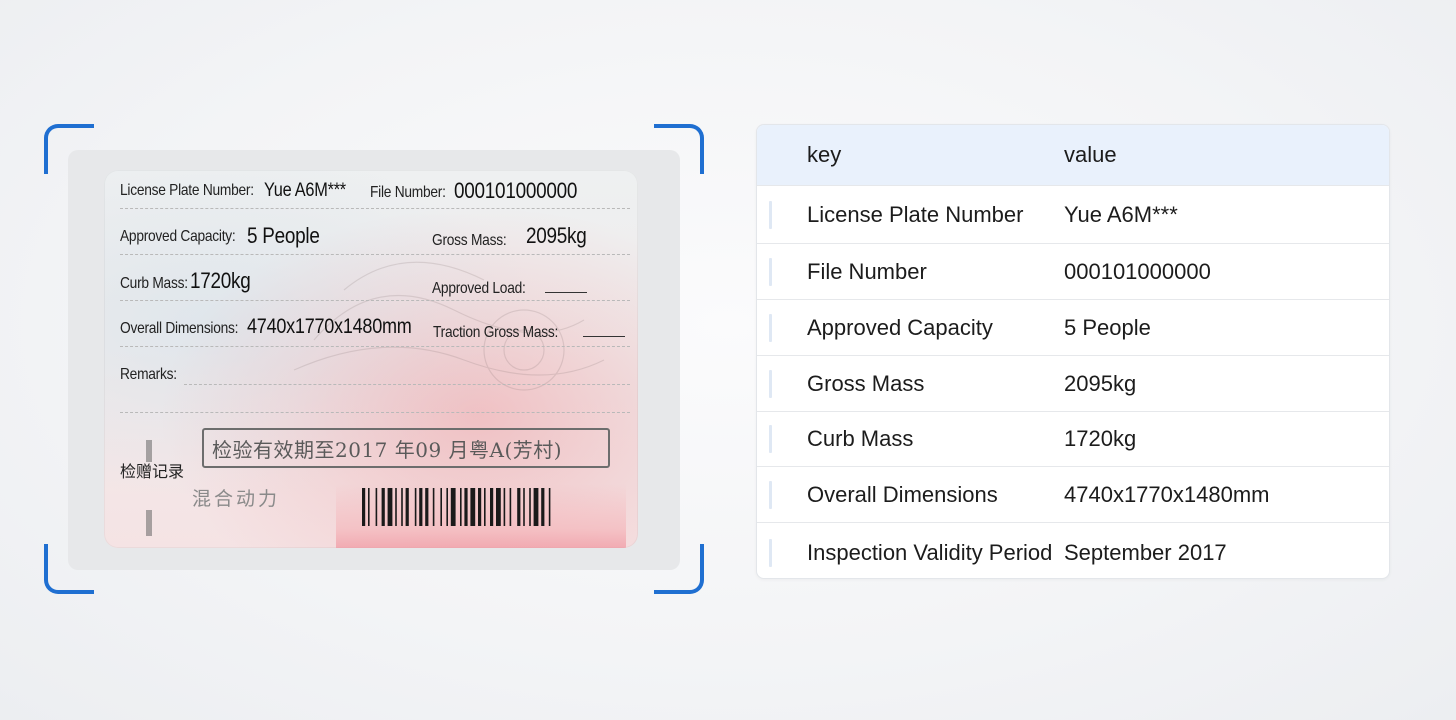 This screenshot has width=1456, height=720. I want to click on row-key: Curb Mass, so click(860, 438).